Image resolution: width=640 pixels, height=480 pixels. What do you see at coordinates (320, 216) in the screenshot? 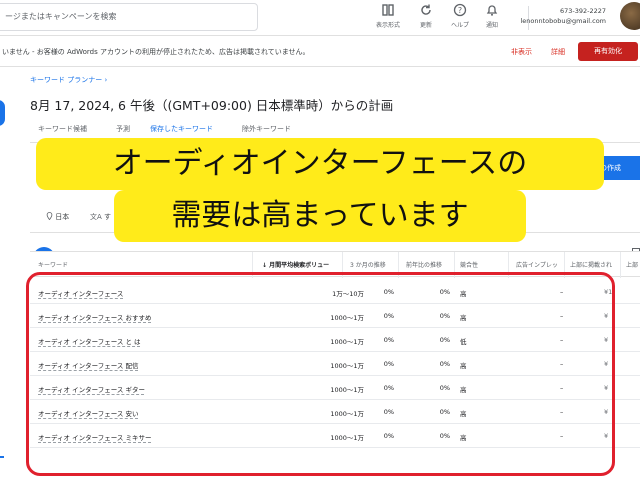
I see `caption-line-2: 需要は高まっています` at bounding box center [320, 216].